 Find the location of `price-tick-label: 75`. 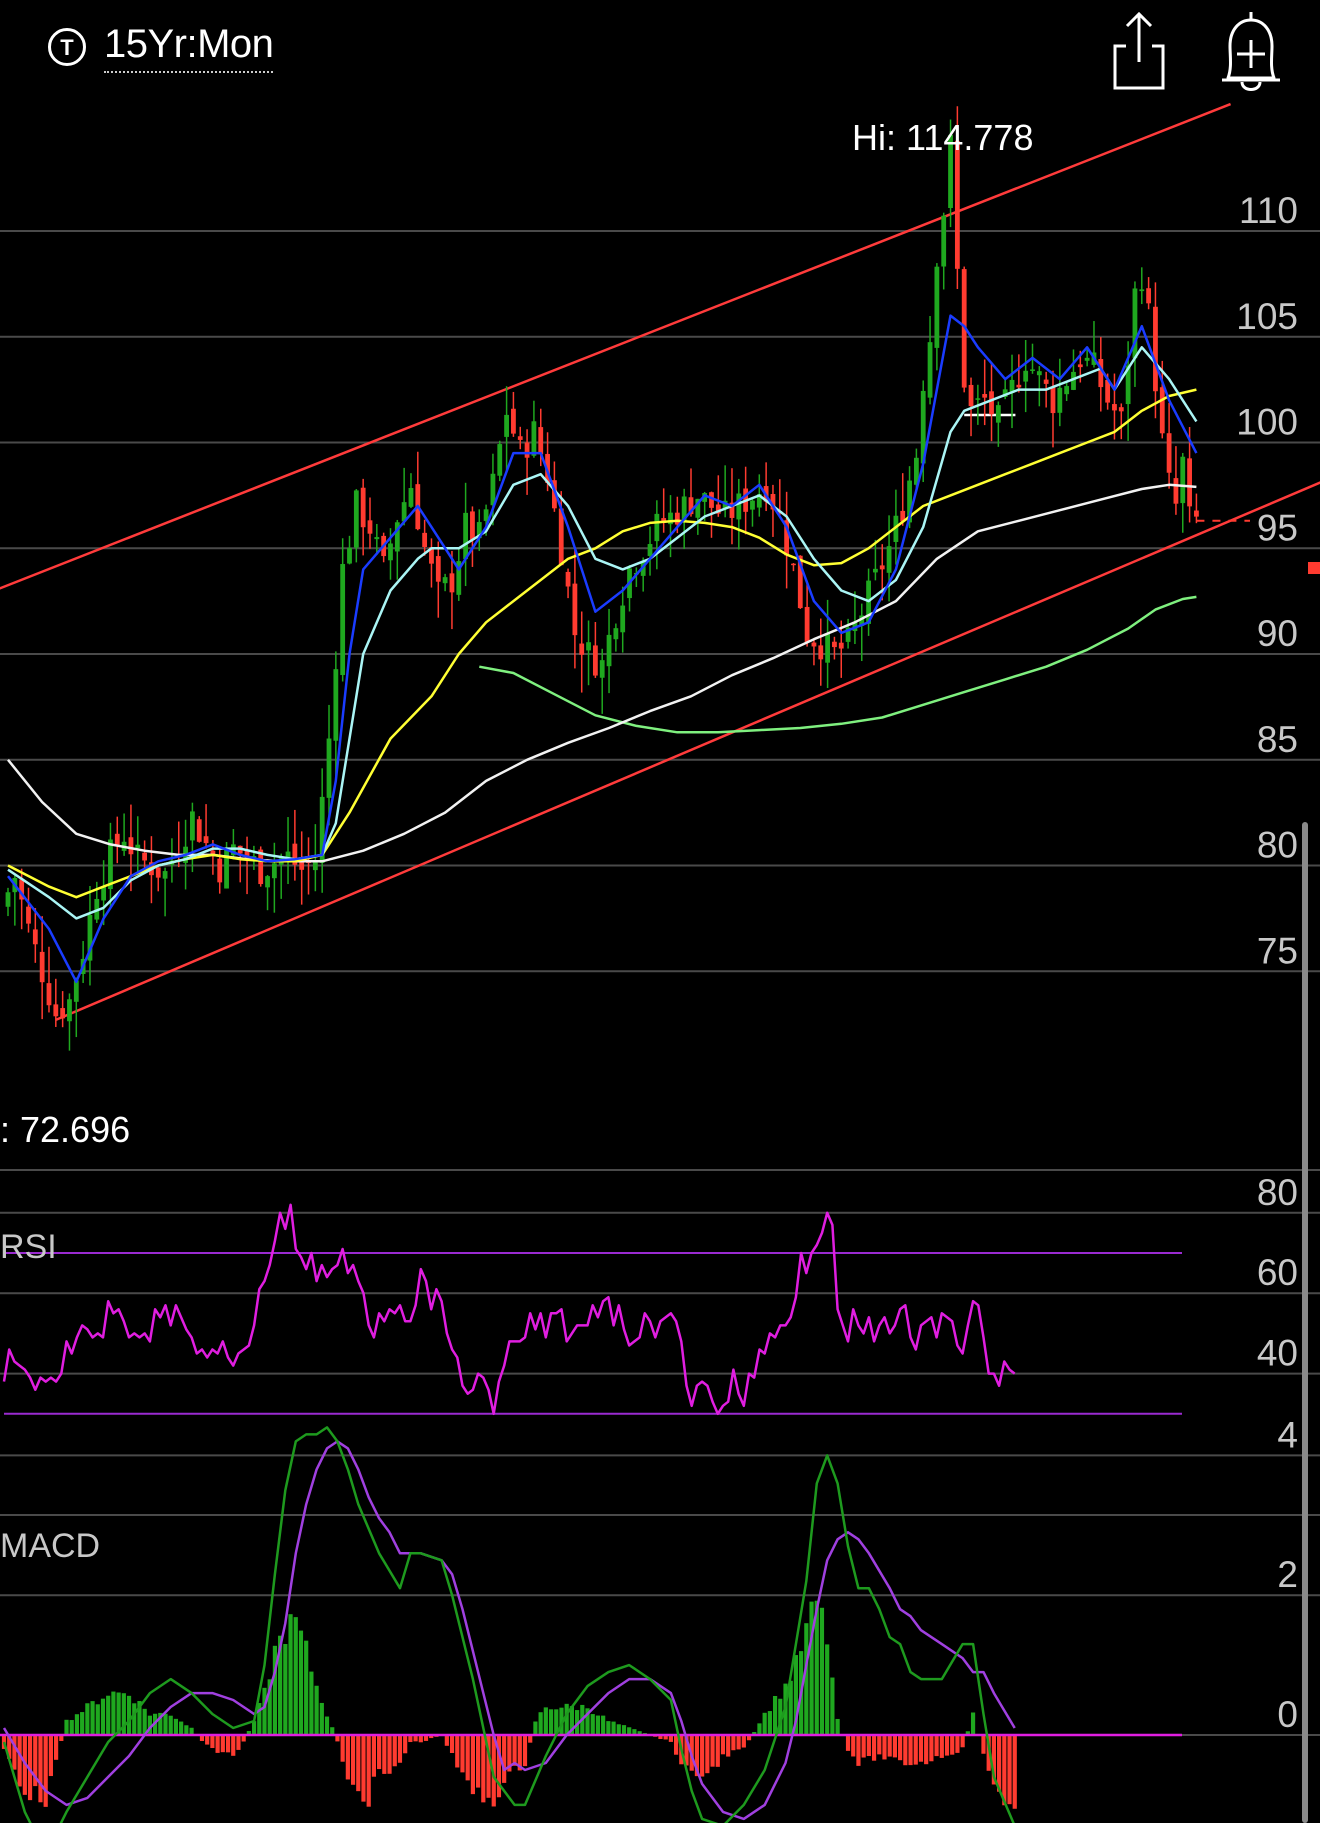

price-tick-label: 75 is located at coordinates (1277, 950).